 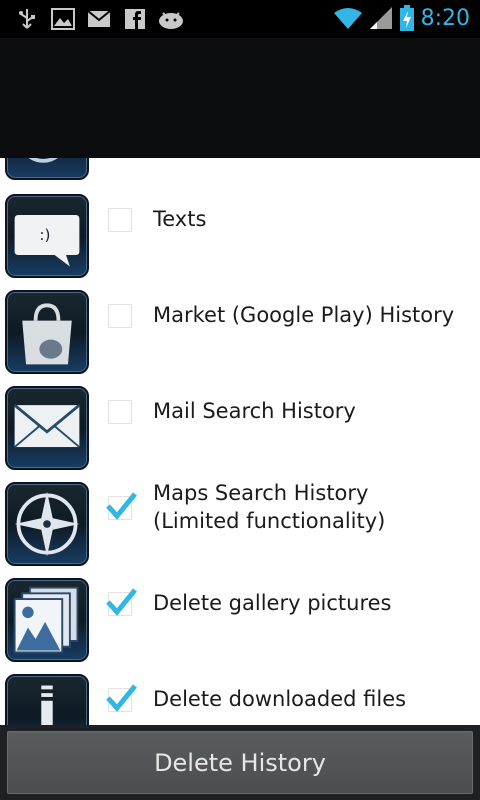 What do you see at coordinates (47, 699) in the screenshot?
I see `download-icon` at bounding box center [47, 699].